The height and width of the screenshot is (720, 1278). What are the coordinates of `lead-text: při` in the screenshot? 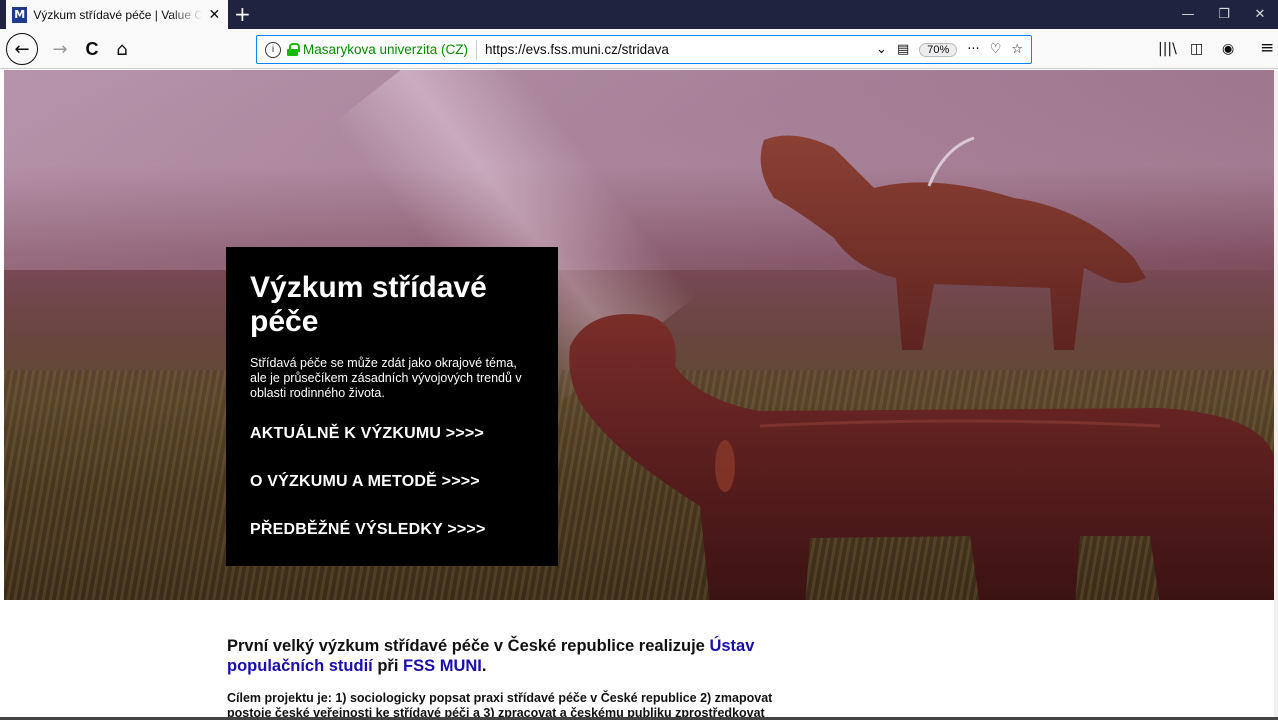 It's located at (388, 666).